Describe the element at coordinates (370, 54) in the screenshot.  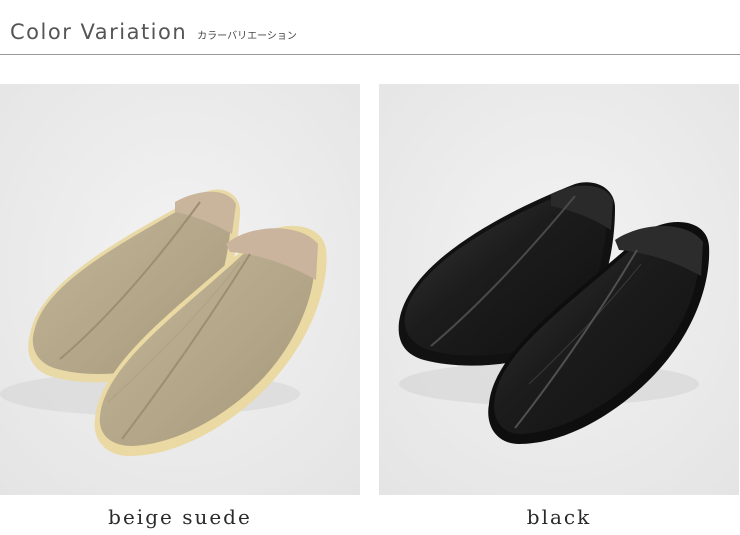
I see `header-divider` at that location.